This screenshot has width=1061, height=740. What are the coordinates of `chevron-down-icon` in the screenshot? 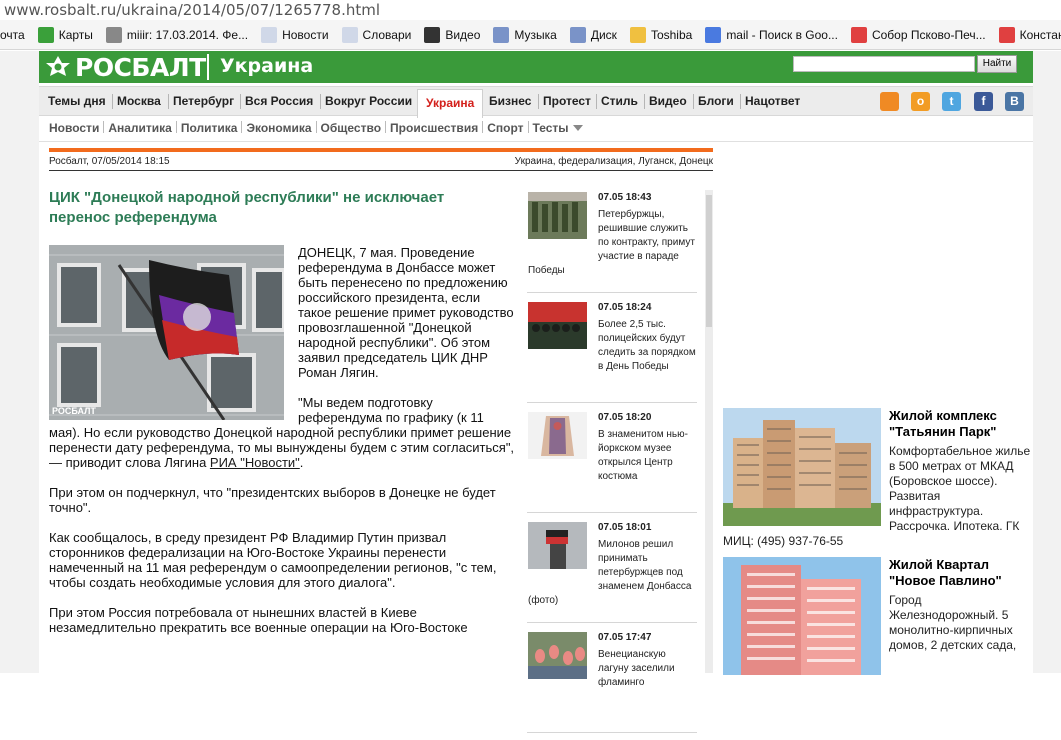 It's located at (577, 128).